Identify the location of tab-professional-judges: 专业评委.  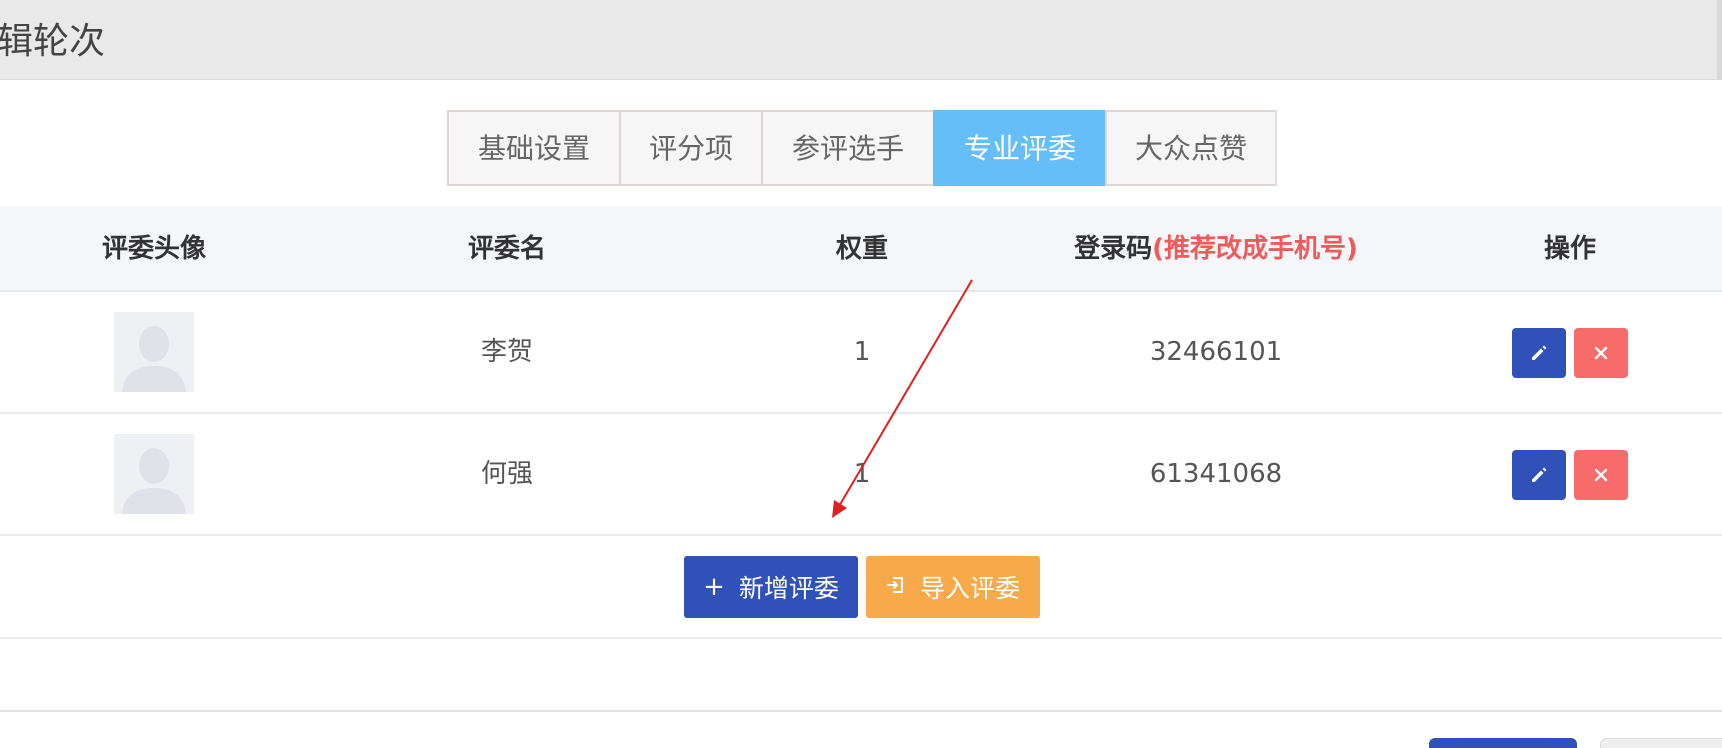
(1019, 148).